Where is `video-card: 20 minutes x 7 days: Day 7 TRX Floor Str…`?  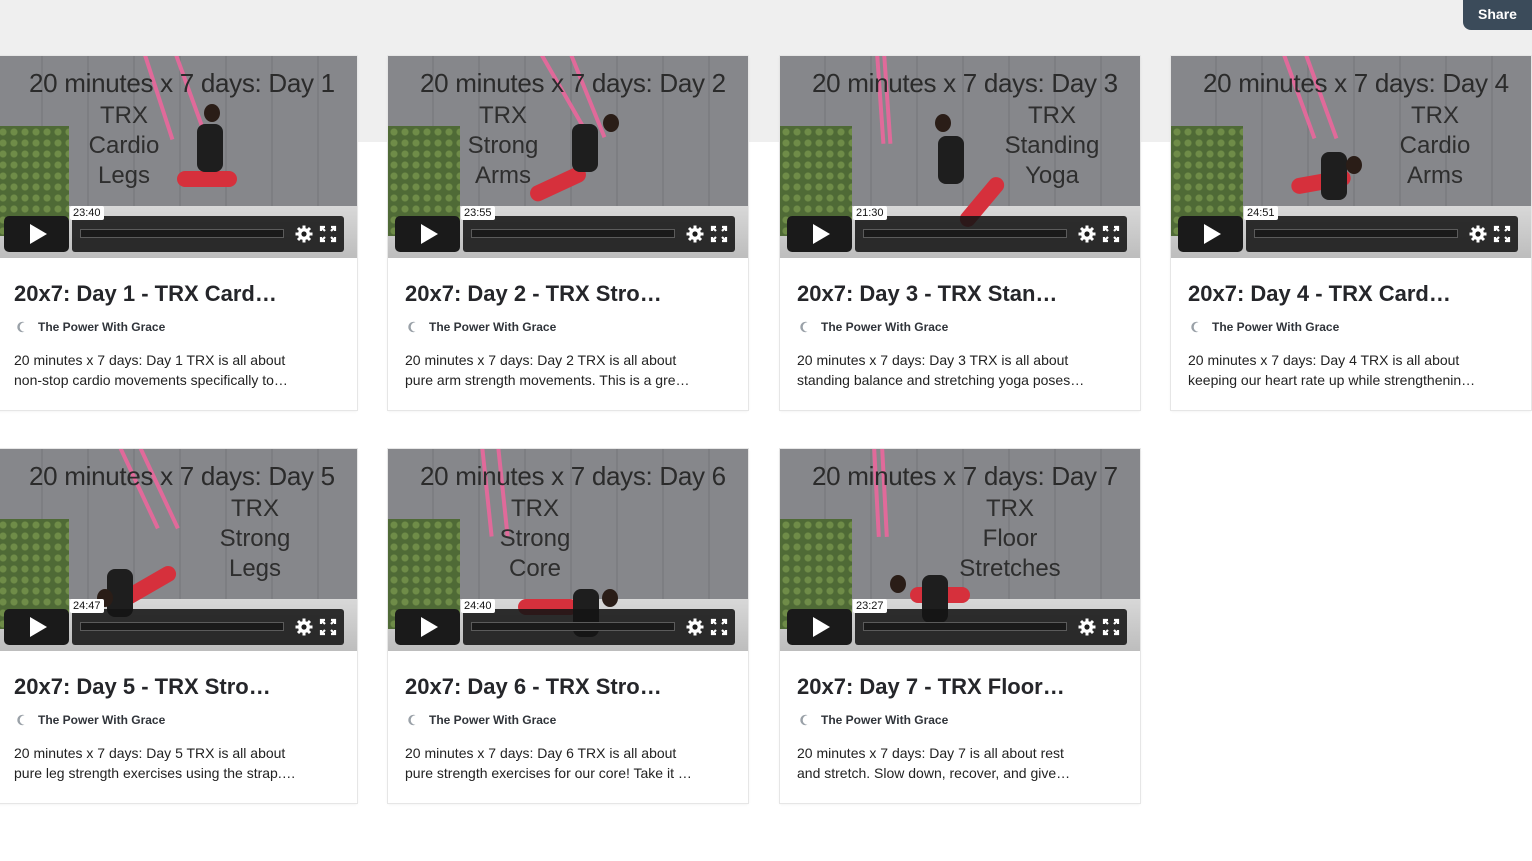 video-card: 20 minutes x 7 days: Day 7 TRX Floor Str… is located at coordinates (960, 626).